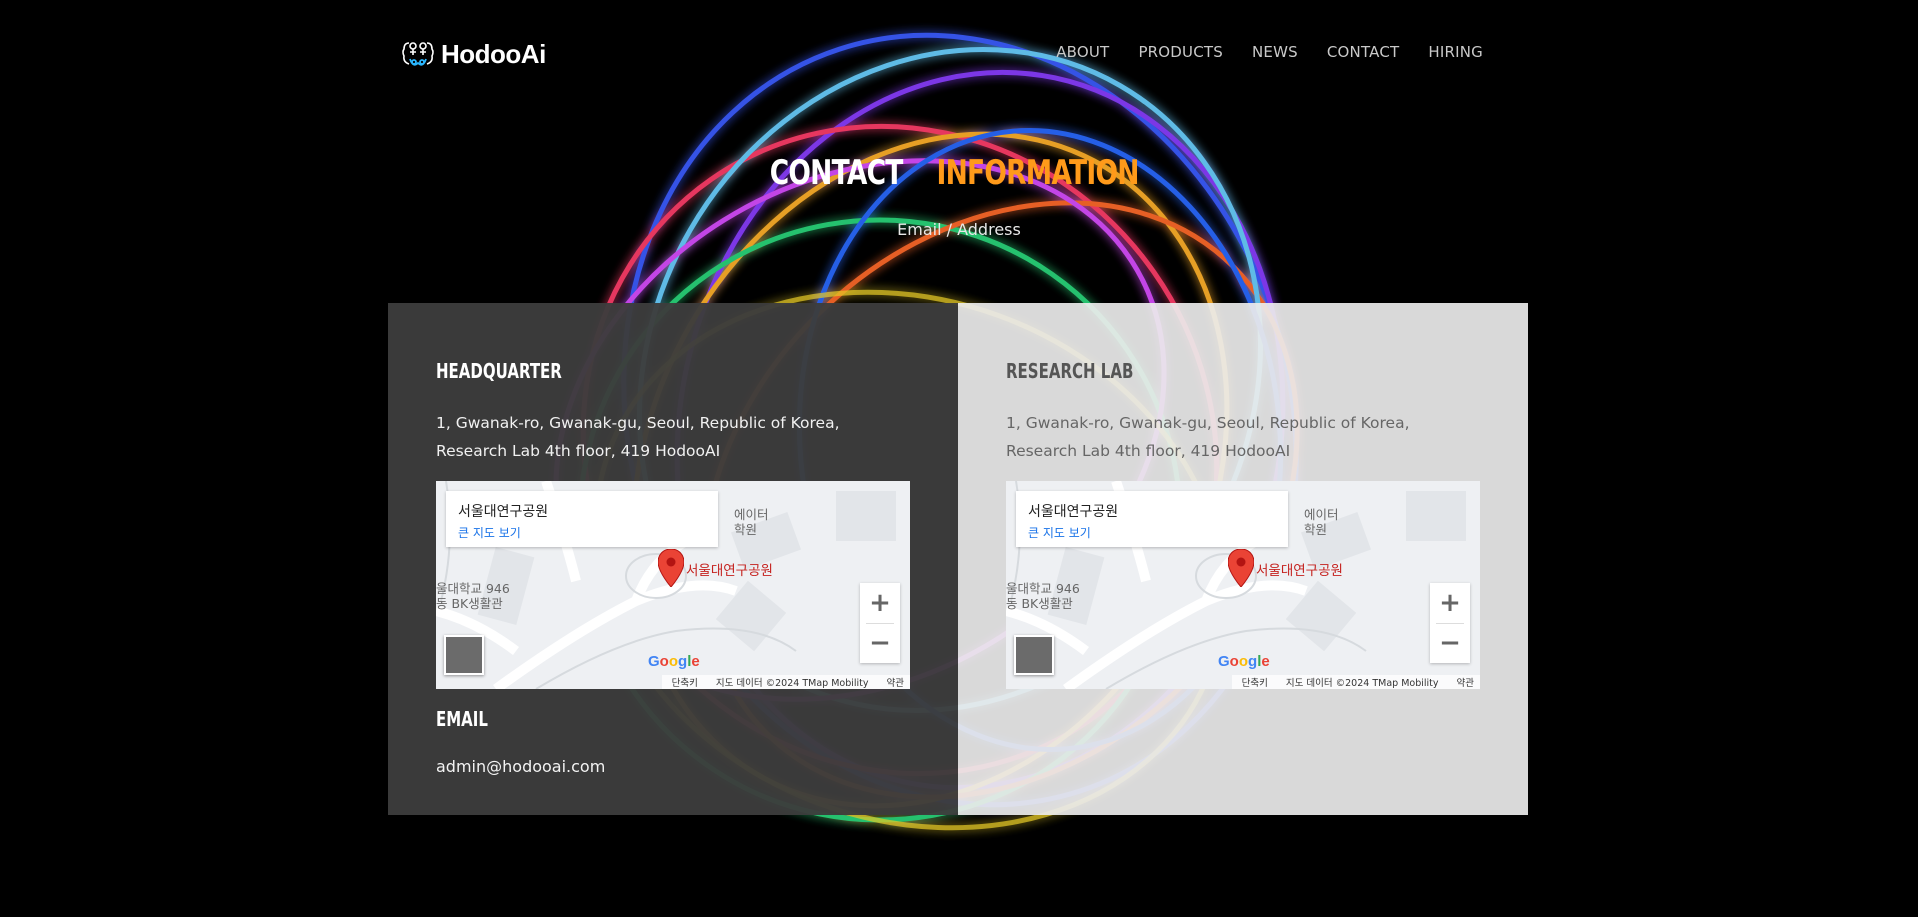 The height and width of the screenshot is (917, 1918). Describe the element at coordinates (836, 173) in the screenshot. I see `page-title-part1: CONTACT` at that location.